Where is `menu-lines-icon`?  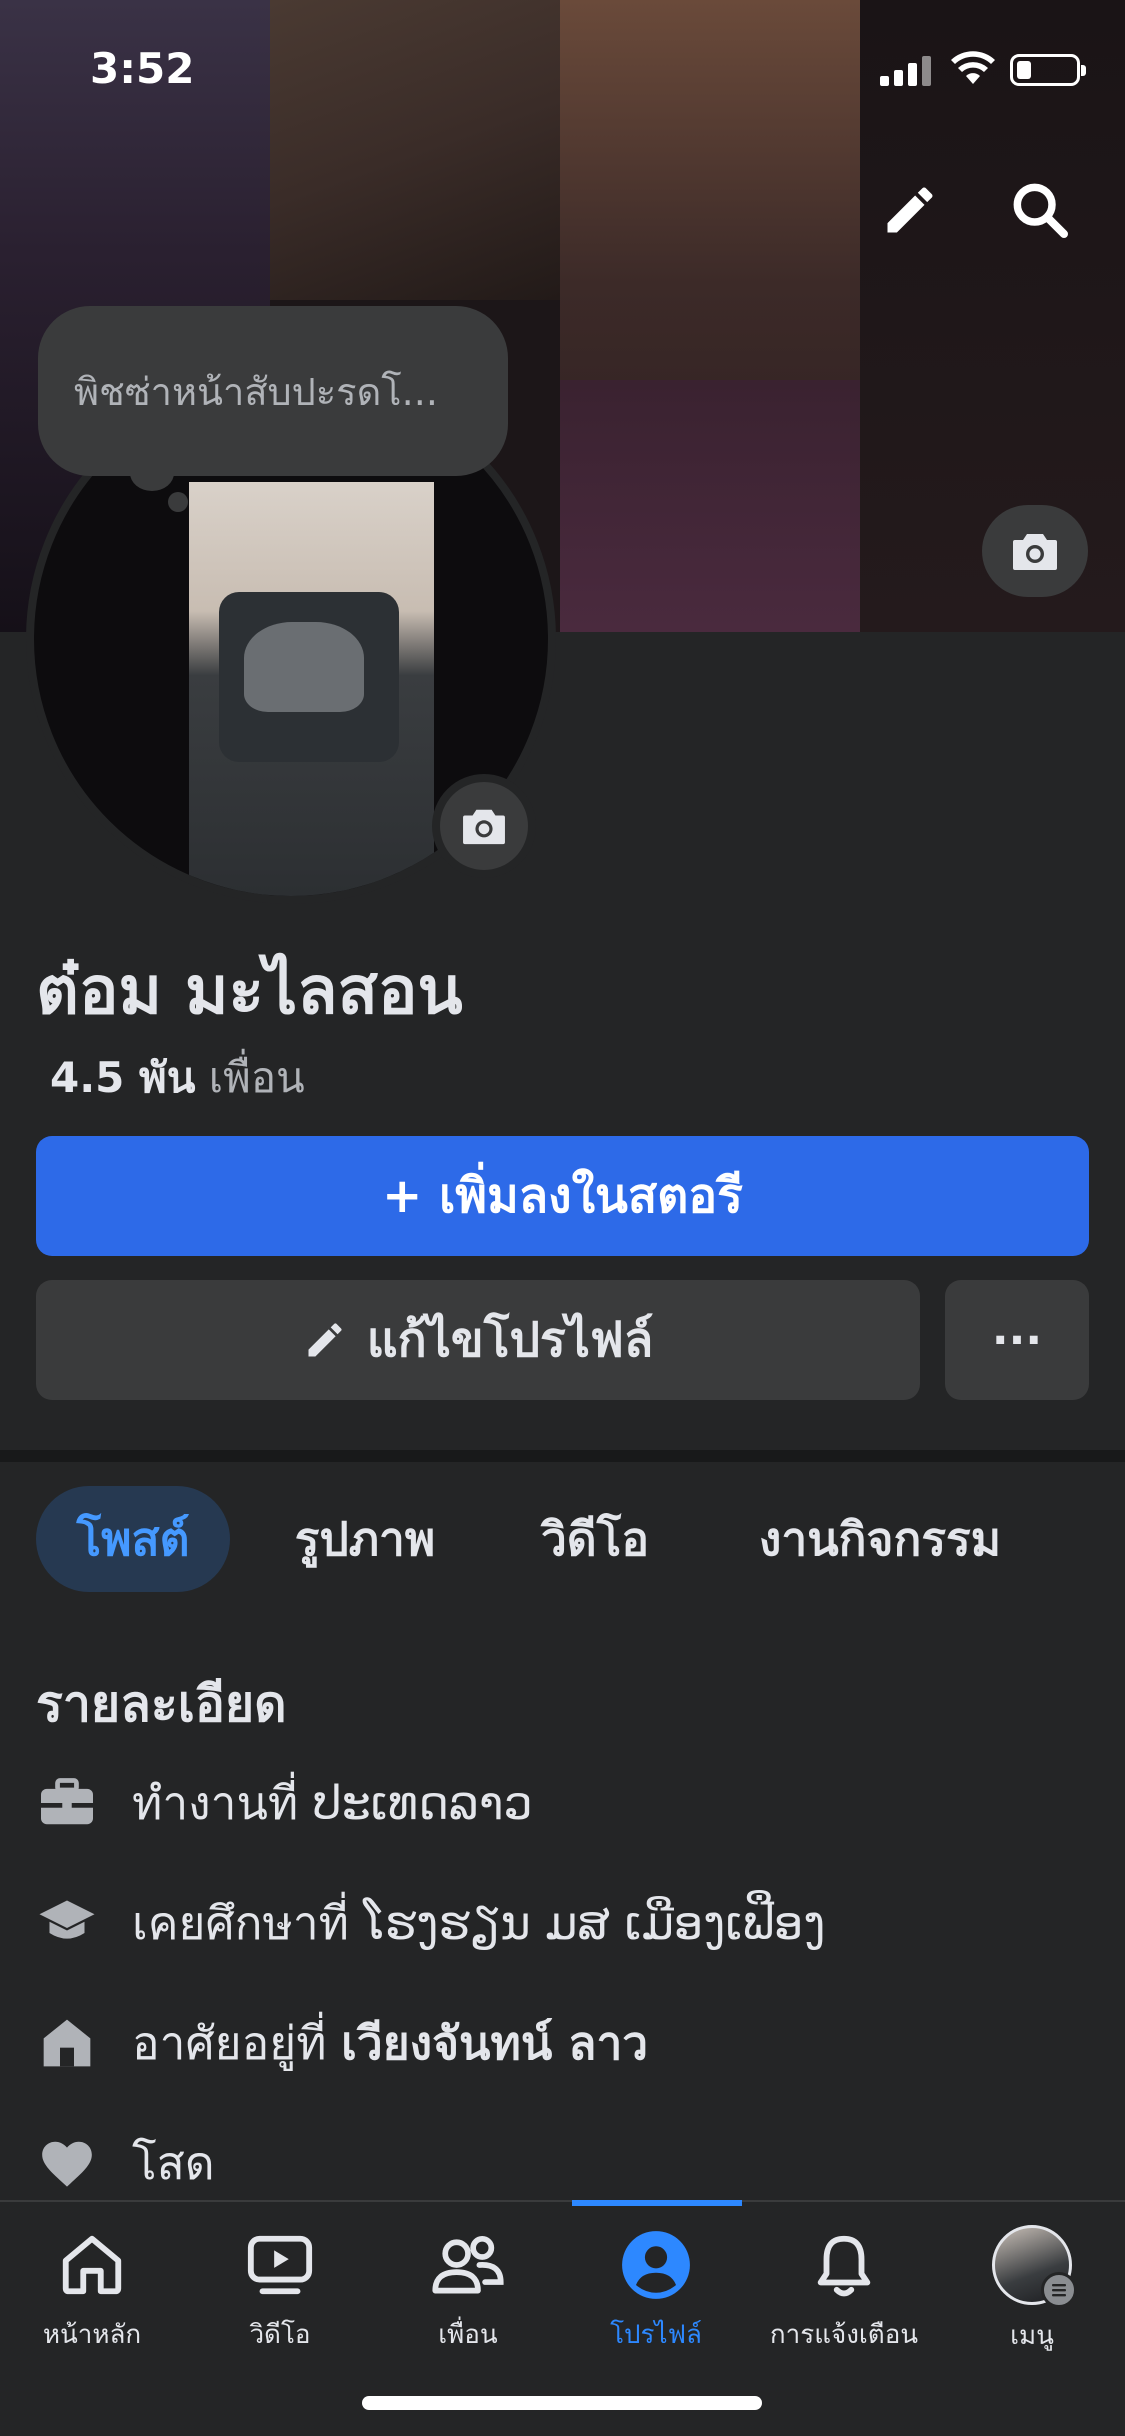
menu-lines-icon is located at coordinates (1059, 2290).